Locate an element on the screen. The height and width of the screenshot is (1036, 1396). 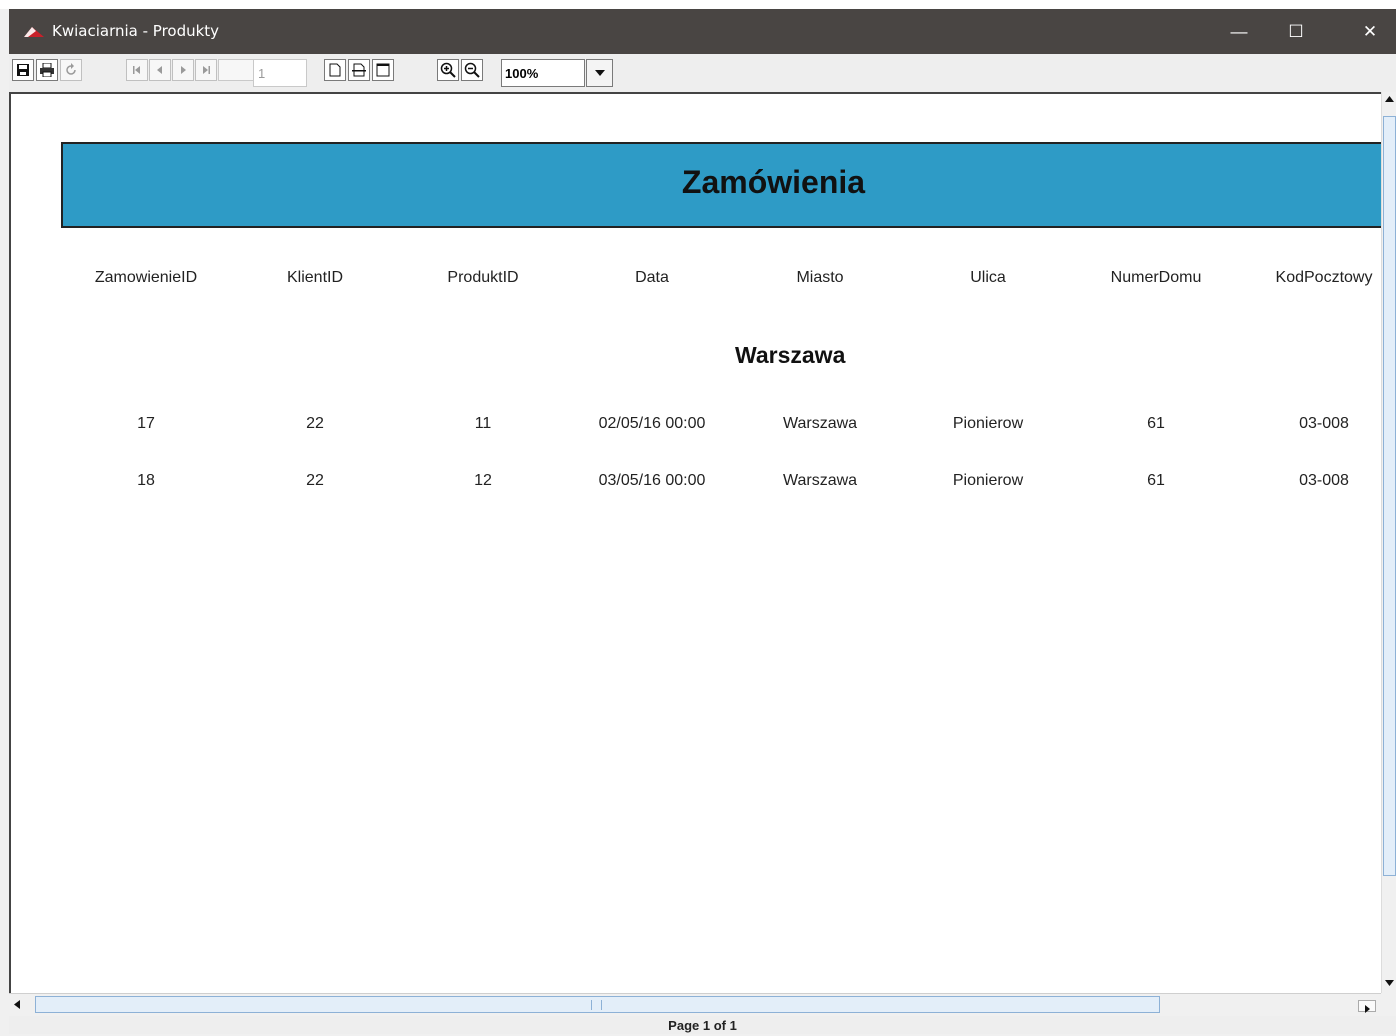
fit-width-icon is located at coordinates (359, 70).